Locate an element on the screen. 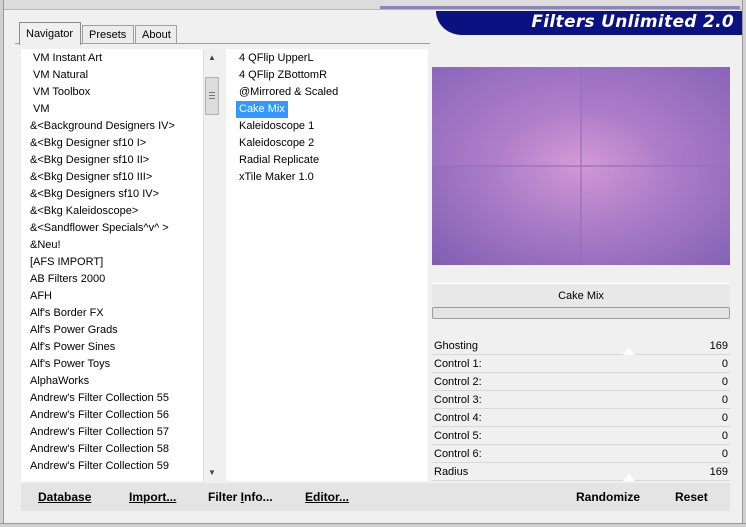 This screenshot has width=746, height=527. tab-label: Presets is located at coordinates (108, 35).